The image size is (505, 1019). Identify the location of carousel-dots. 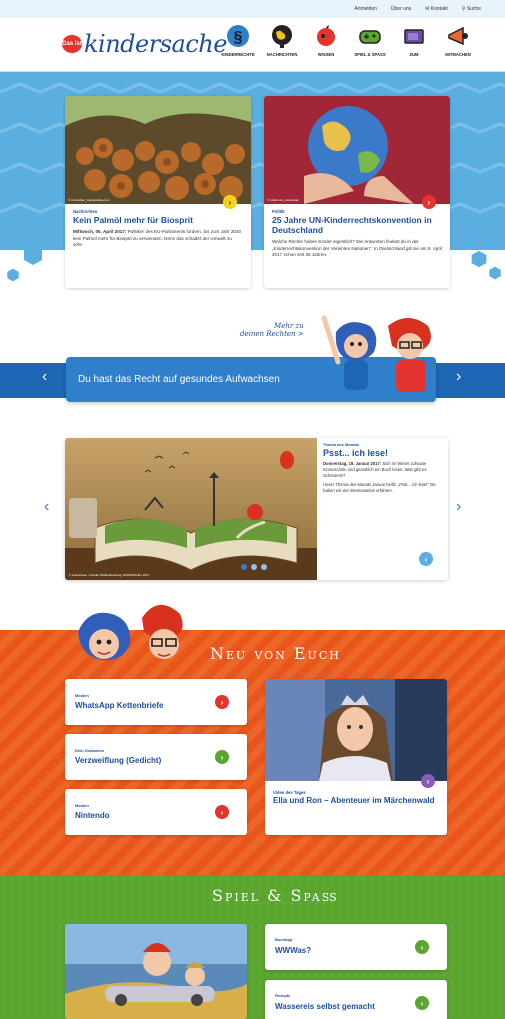
(254, 567).